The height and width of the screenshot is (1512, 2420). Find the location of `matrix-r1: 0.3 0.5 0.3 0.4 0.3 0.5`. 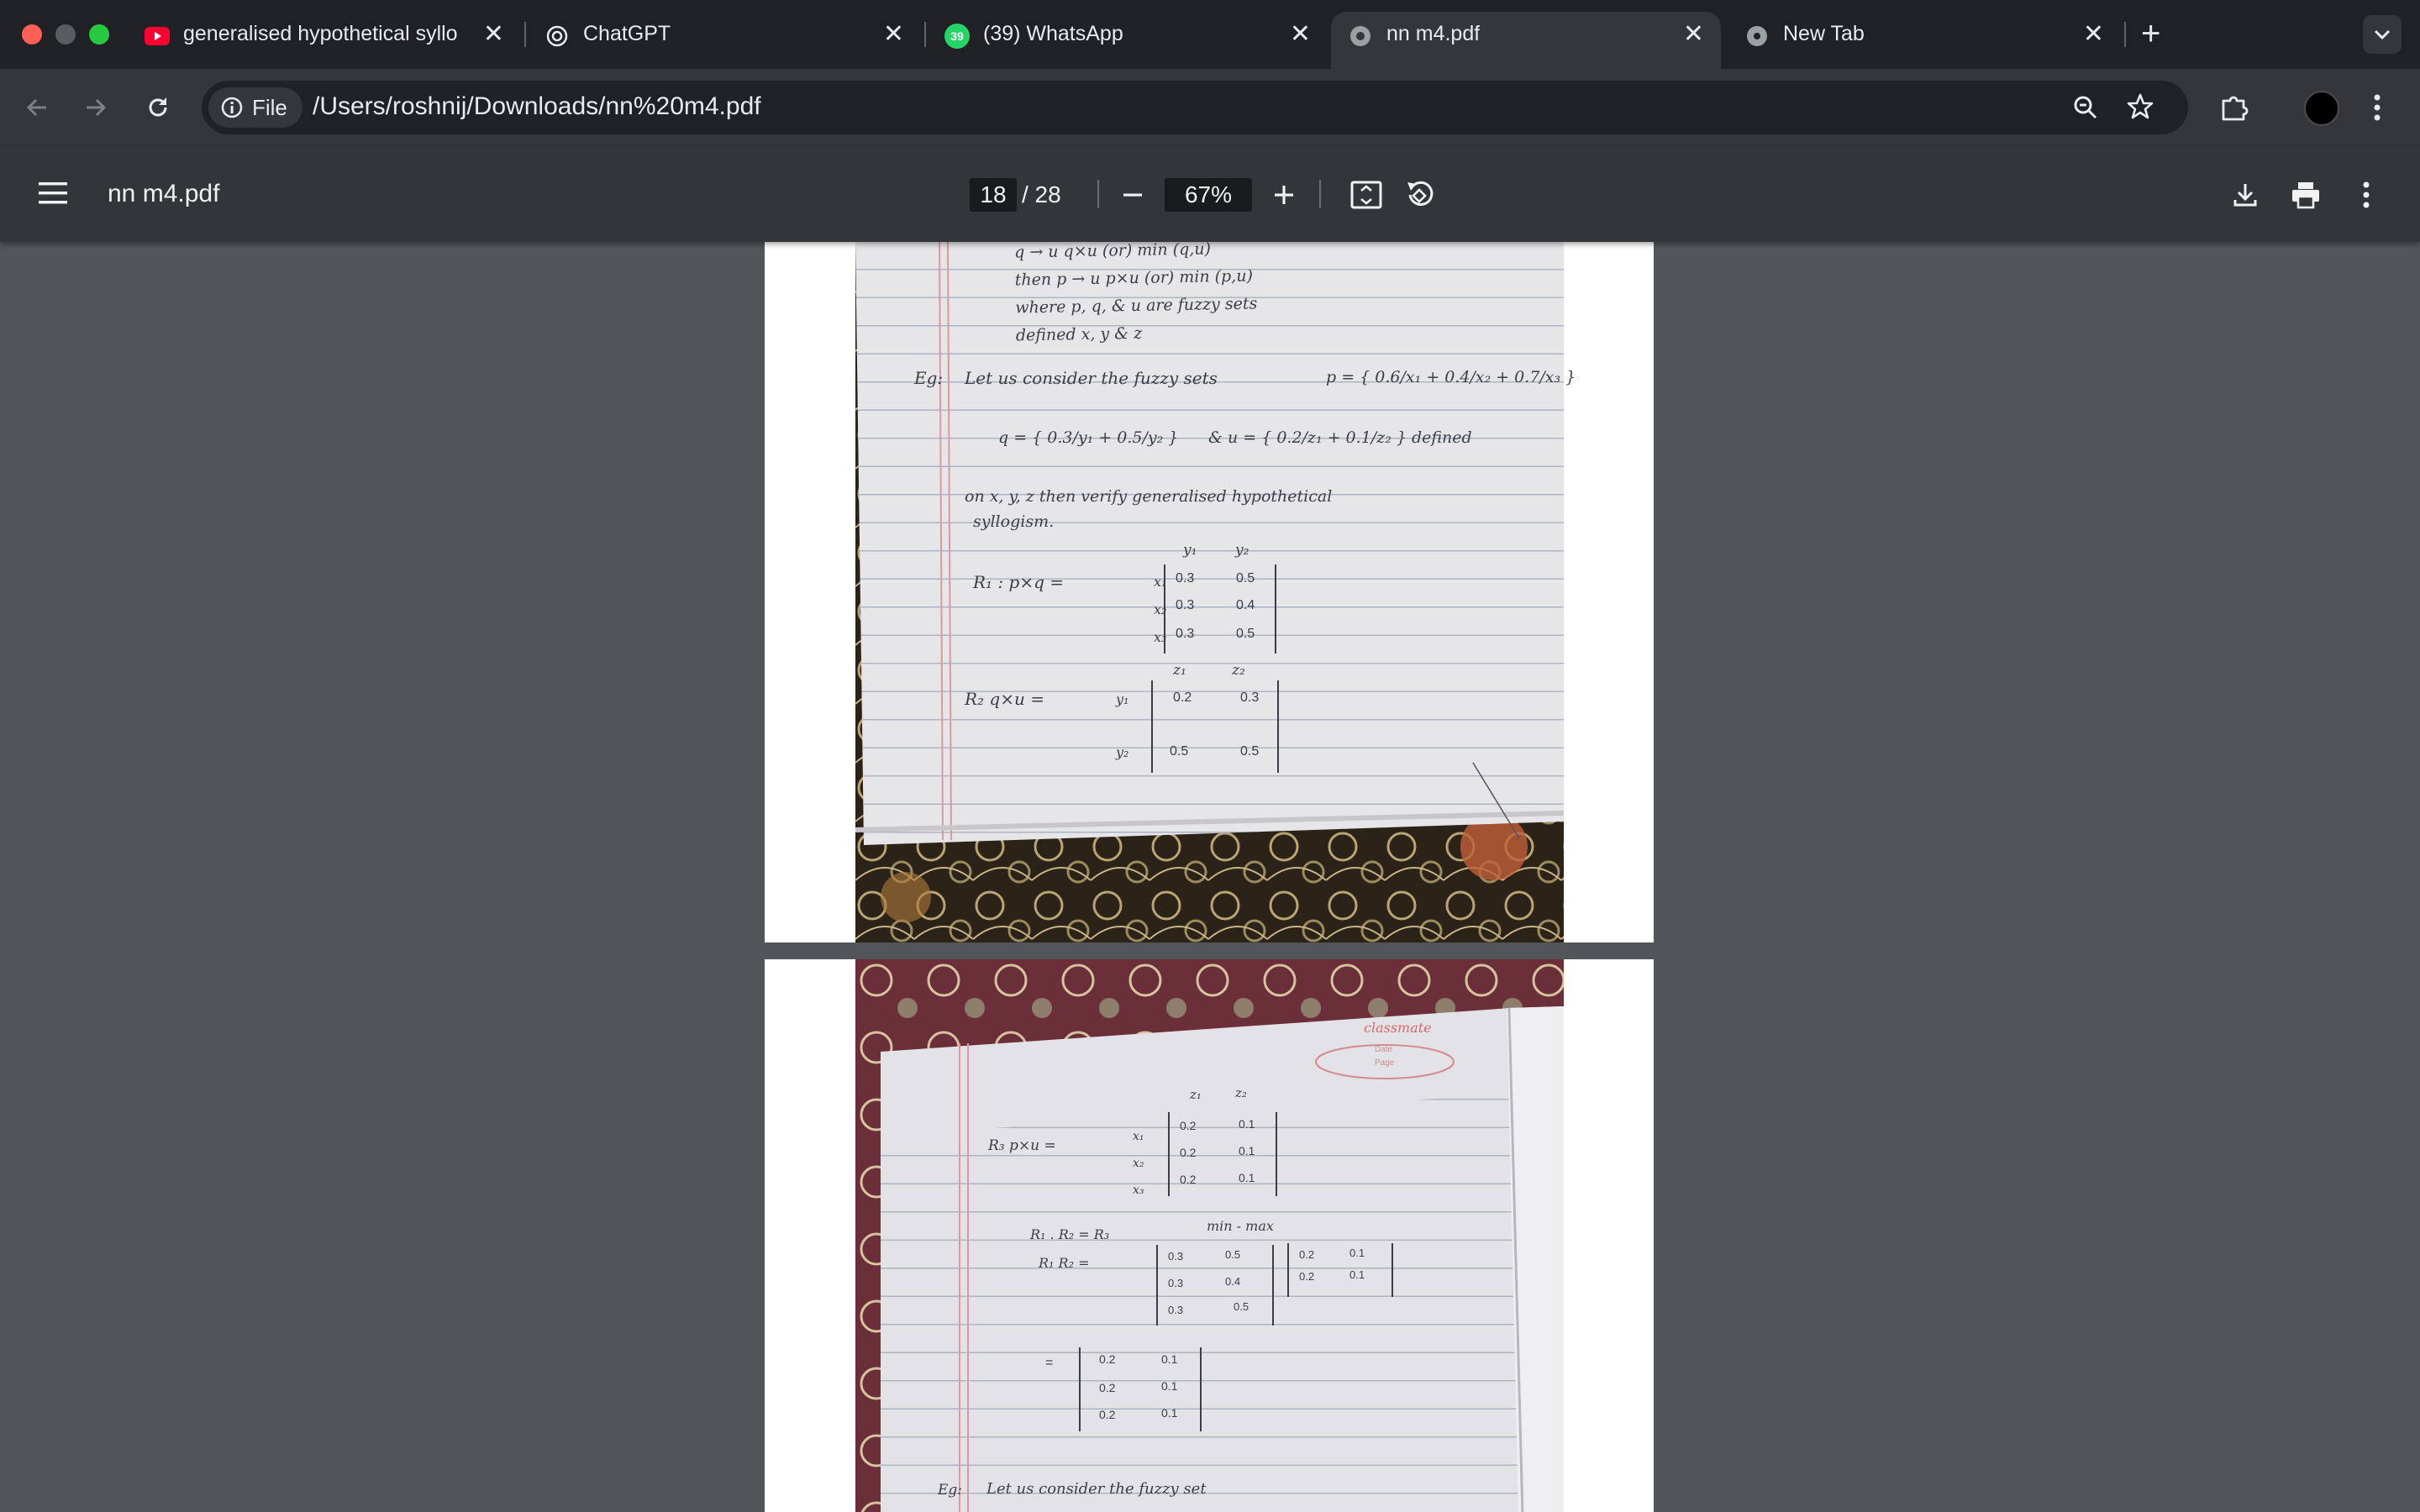

matrix-r1: 0.3 0.5 0.3 0.4 0.3 0.5 is located at coordinates (1220, 609).